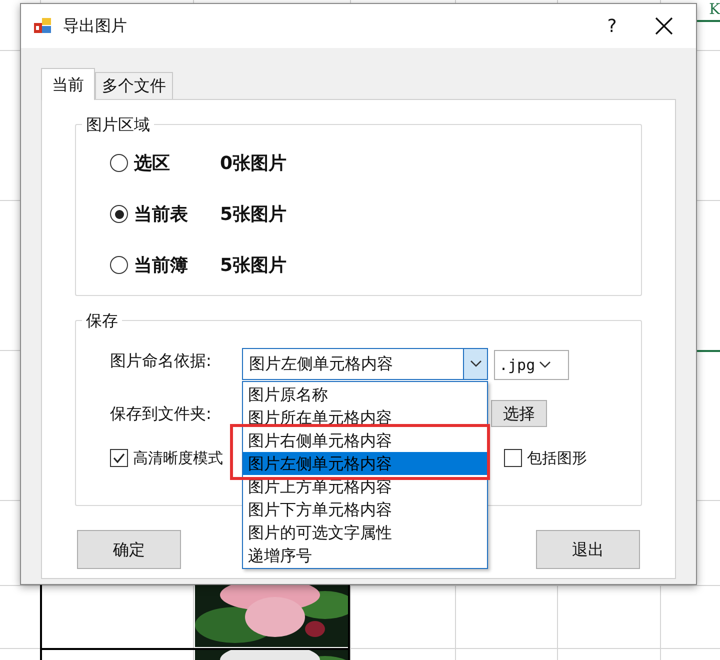 Image resolution: width=720 pixels, height=660 pixels. Describe the element at coordinates (588, 549) in the screenshot. I see `dialog-button: 退出` at that location.